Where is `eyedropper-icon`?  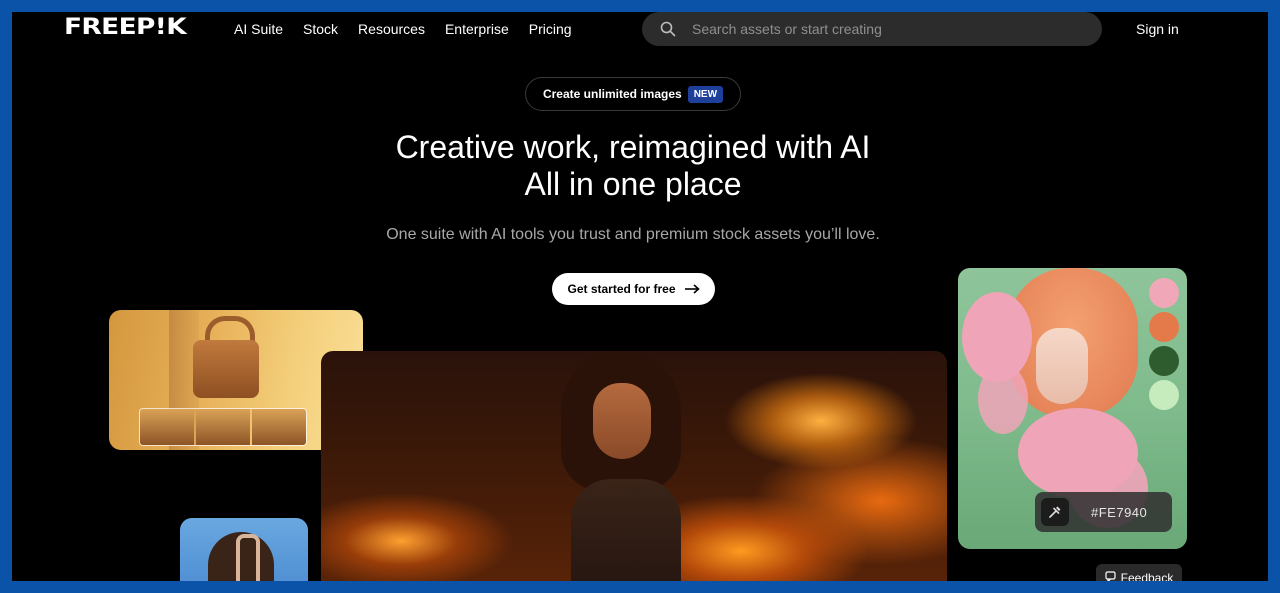 eyedropper-icon is located at coordinates (1055, 512).